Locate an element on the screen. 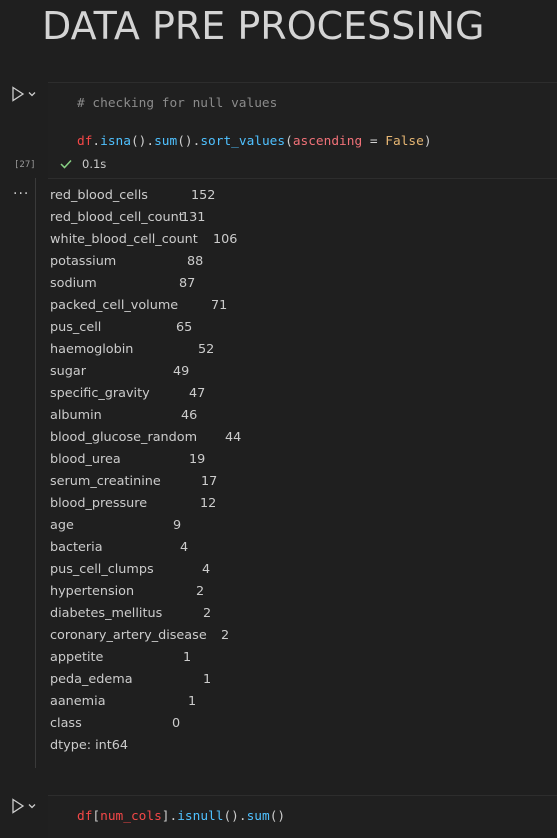 The height and width of the screenshot is (838, 557). output-row-value: 71 is located at coordinates (219, 305).